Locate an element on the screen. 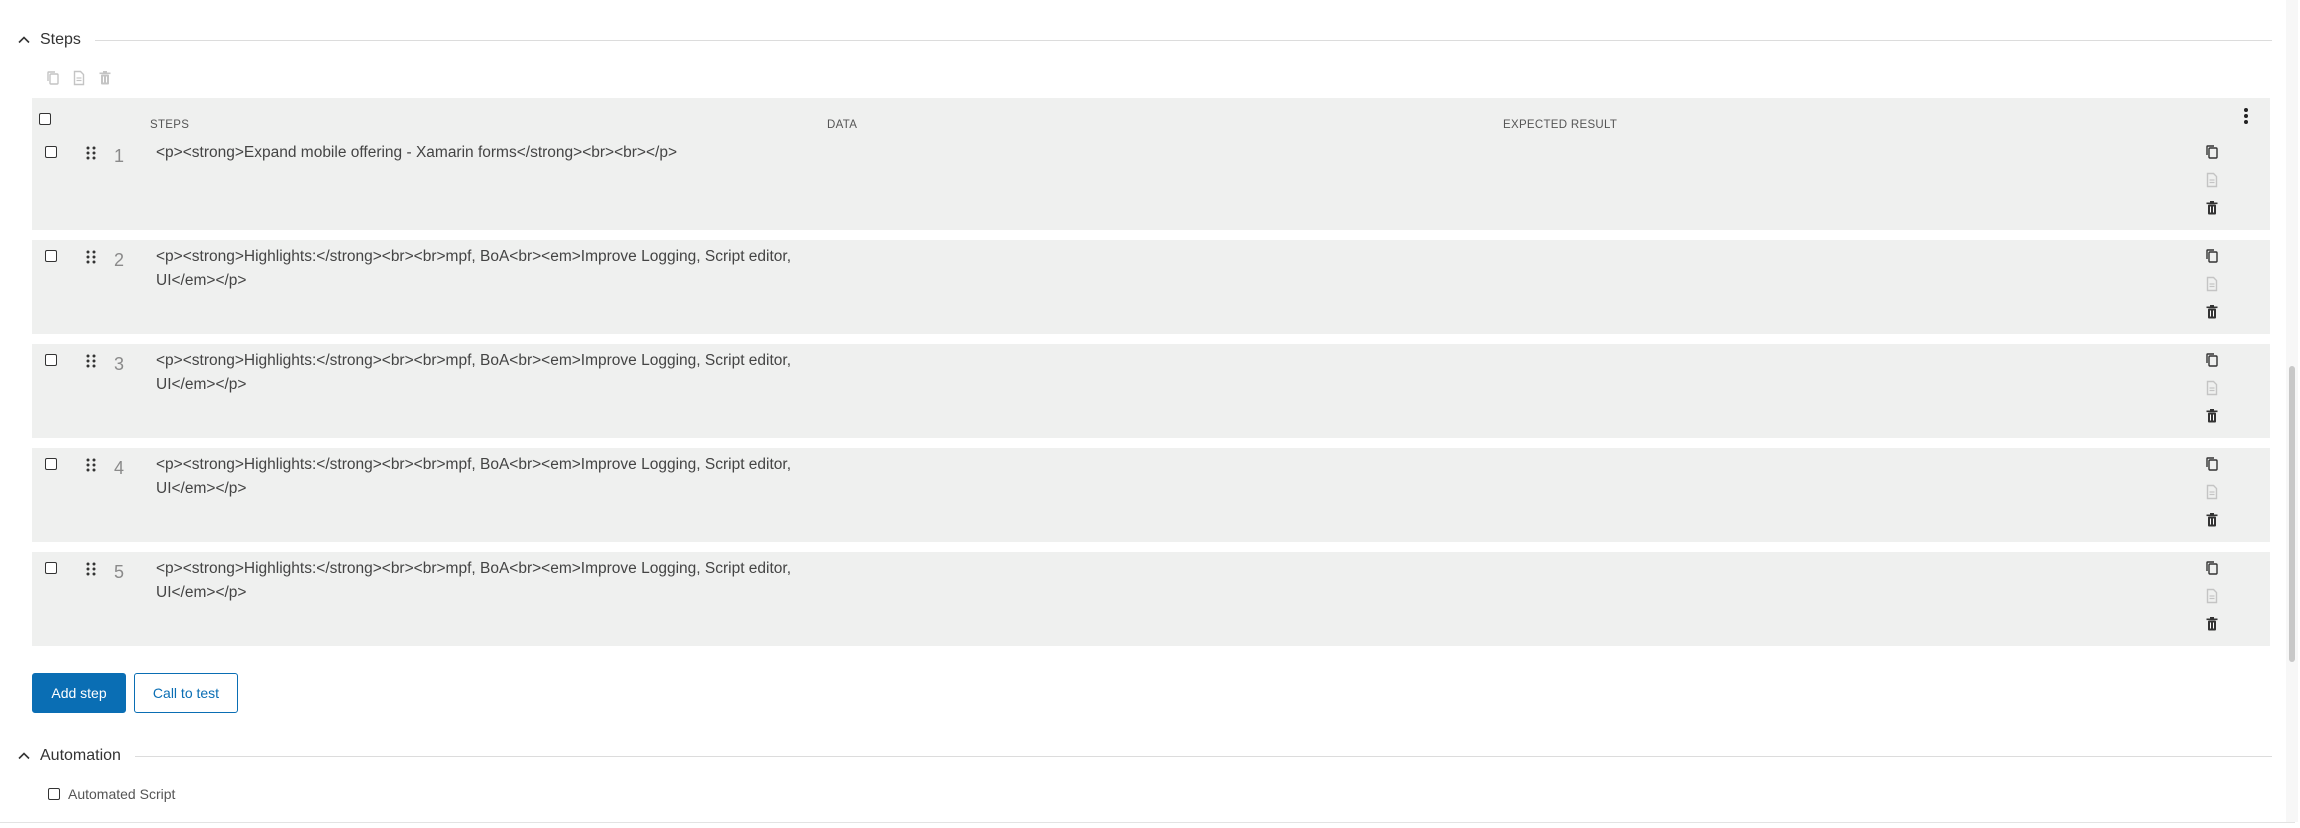 This screenshot has width=2300, height=828. step-number: 4 is located at coordinates (119, 468).